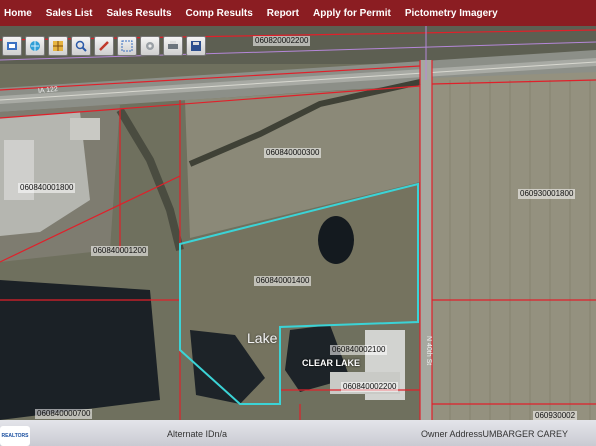 This screenshot has width=596, height=446. I want to click on realtor-logo: REALTORS, so click(15, 436).